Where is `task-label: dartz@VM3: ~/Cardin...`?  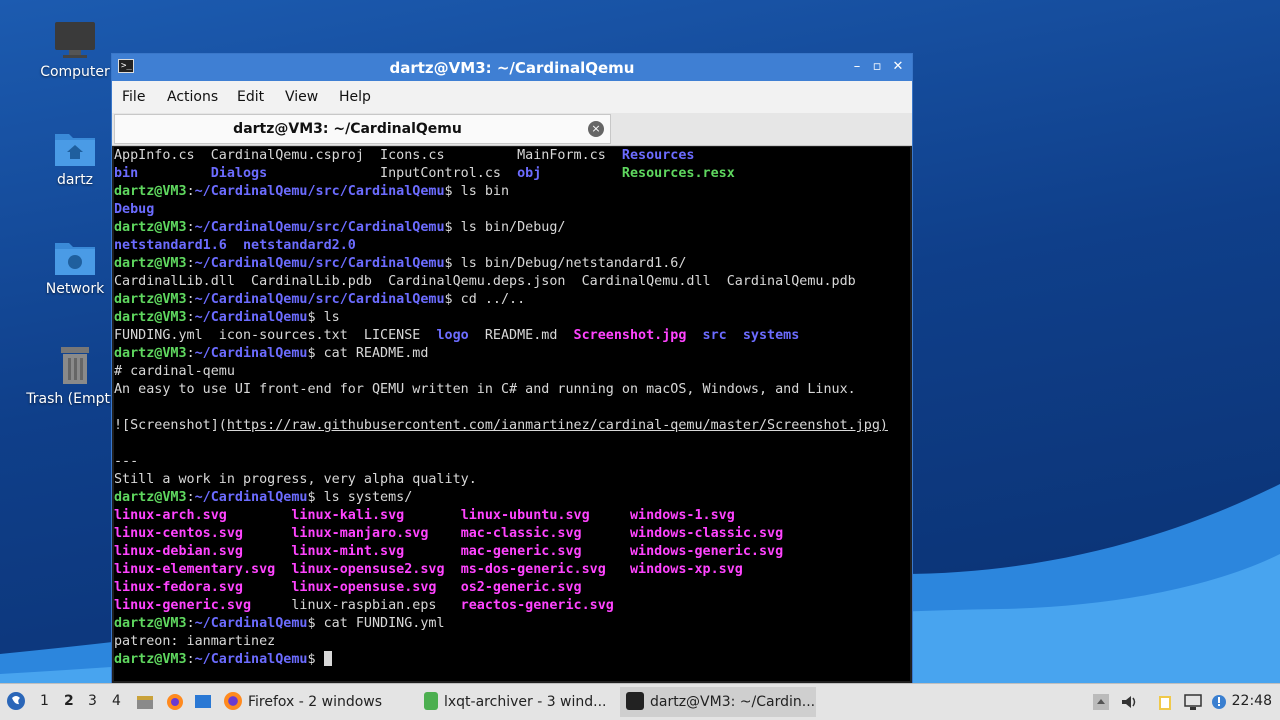 task-label: dartz@VM3: ~/Cardin... is located at coordinates (733, 702).